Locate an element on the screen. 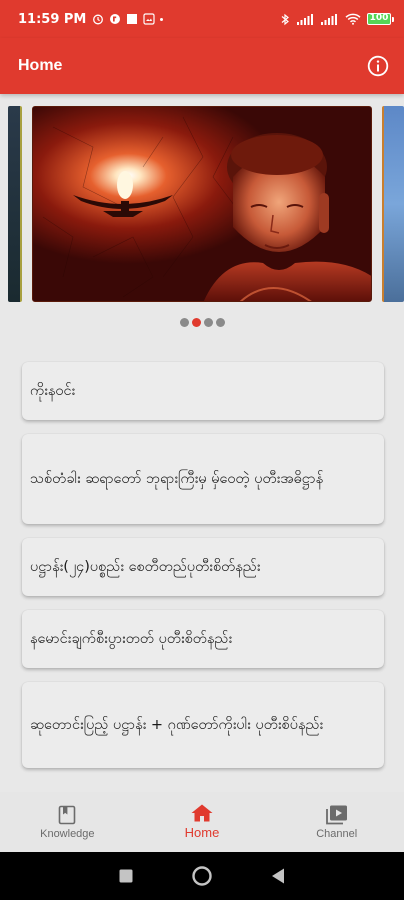 This screenshot has height=900, width=404. notification-icons is located at coordinates (128, 19).